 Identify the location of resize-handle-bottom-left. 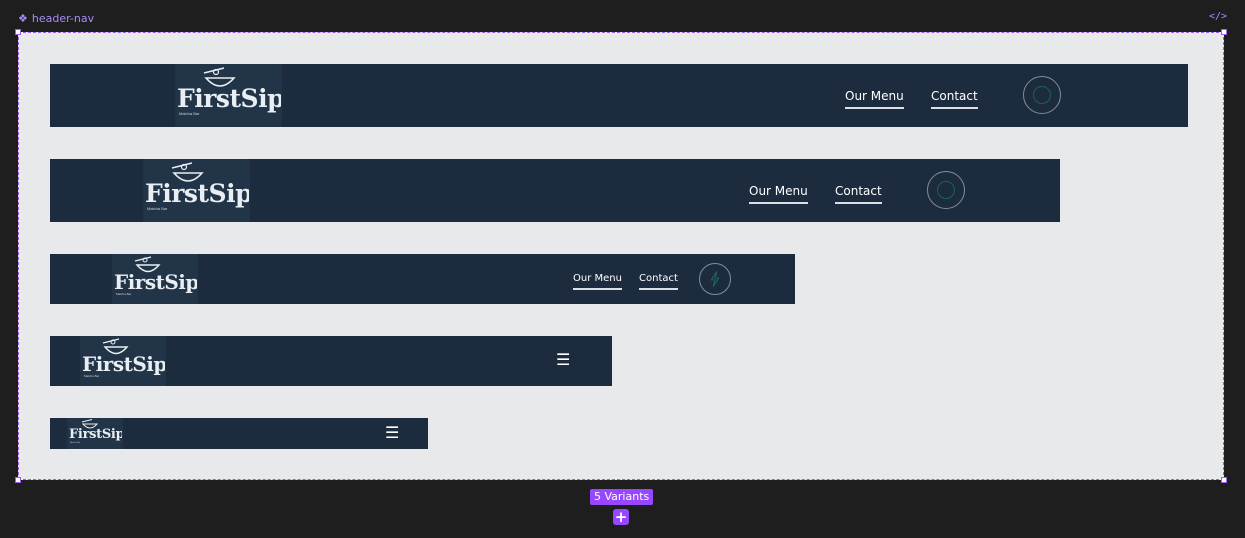
(18, 480).